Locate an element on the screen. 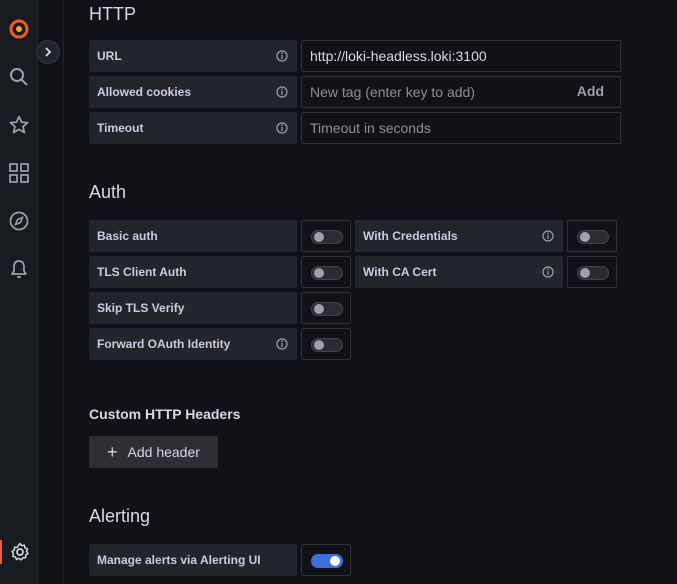  panel-divider is located at coordinates (63, 292).